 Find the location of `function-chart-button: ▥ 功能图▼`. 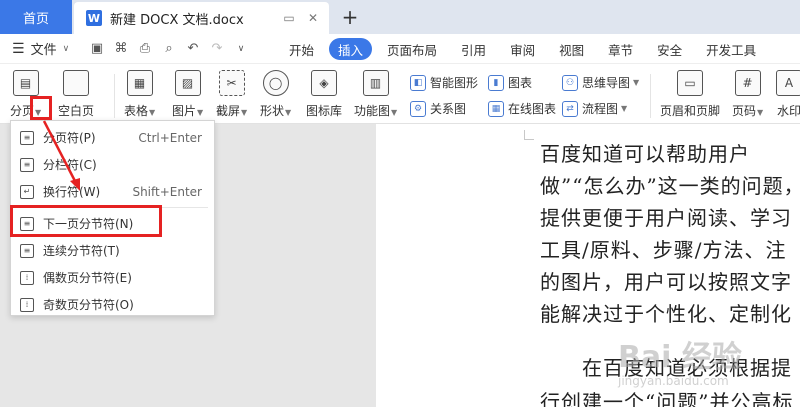

function-chart-button: ▥ 功能图▼ is located at coordinates (375, 94).